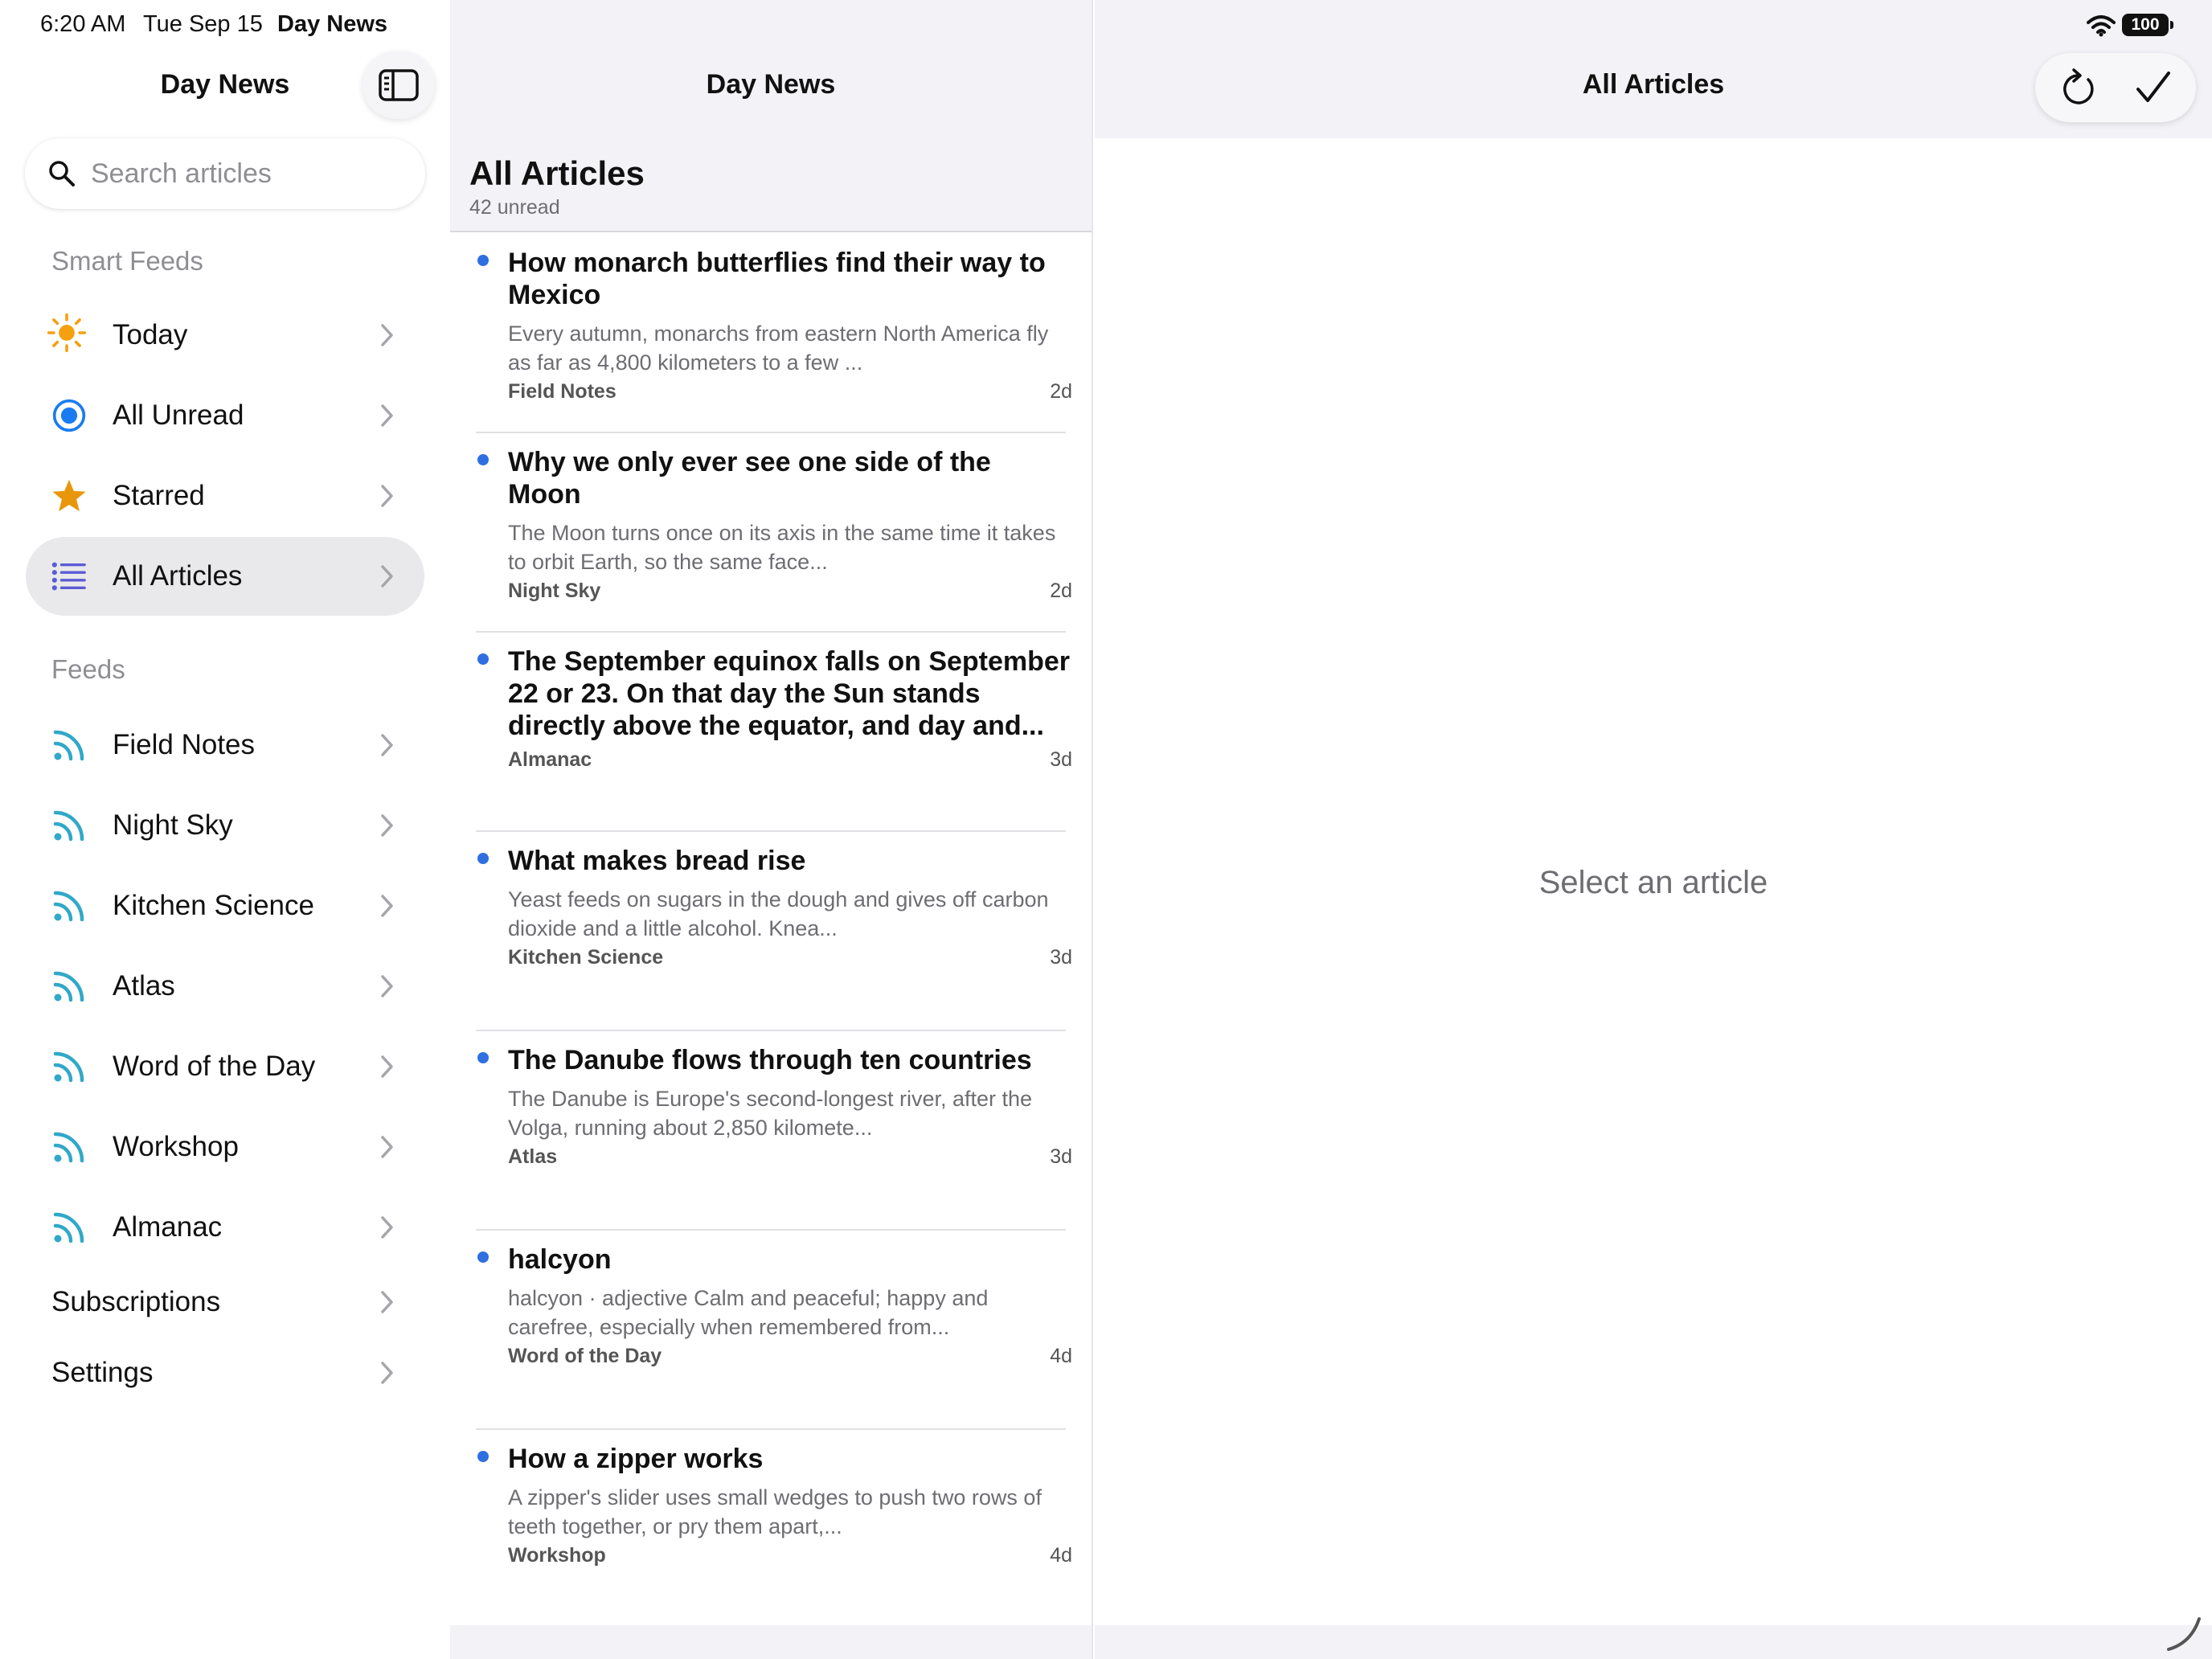 The image size is (2212, 1659). I want to click on article-title: How a zipper works, so click(636, 1459).